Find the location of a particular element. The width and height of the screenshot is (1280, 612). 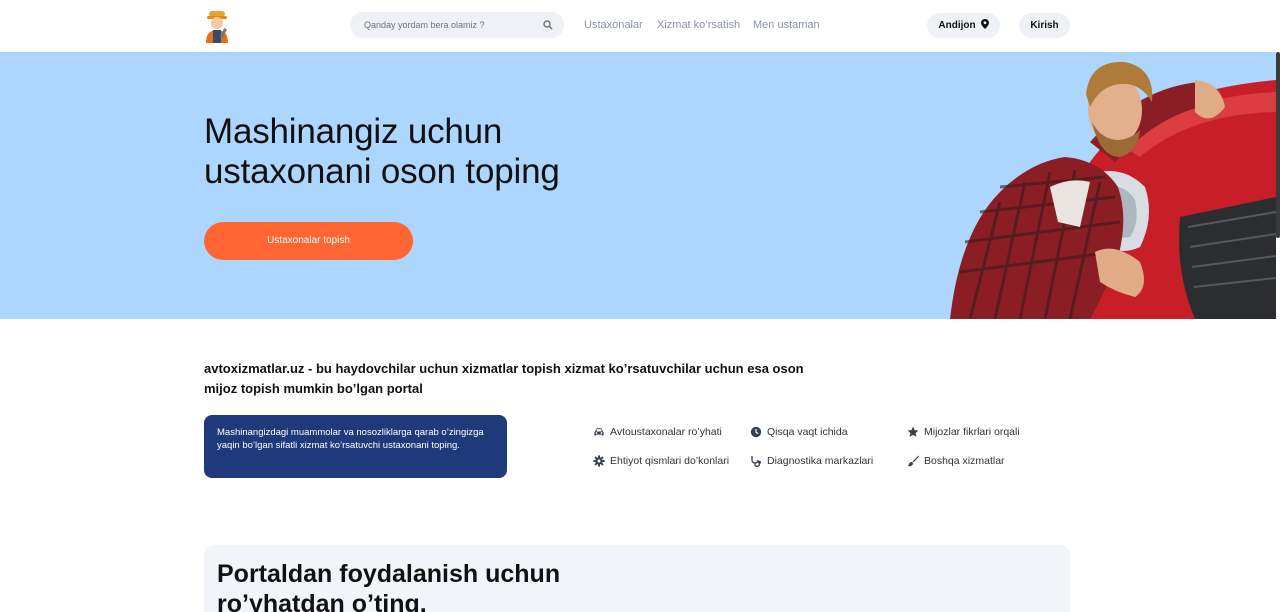

city-selector: Andijon is located at coordinates (963, 25).